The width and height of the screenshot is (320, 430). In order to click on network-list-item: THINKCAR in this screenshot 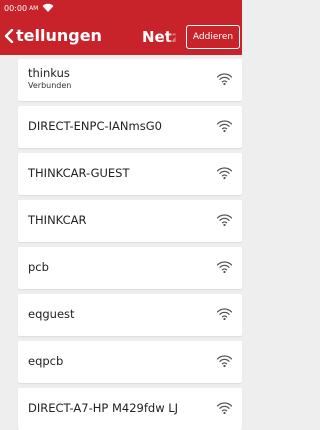, I will do `click(130, 221)`.